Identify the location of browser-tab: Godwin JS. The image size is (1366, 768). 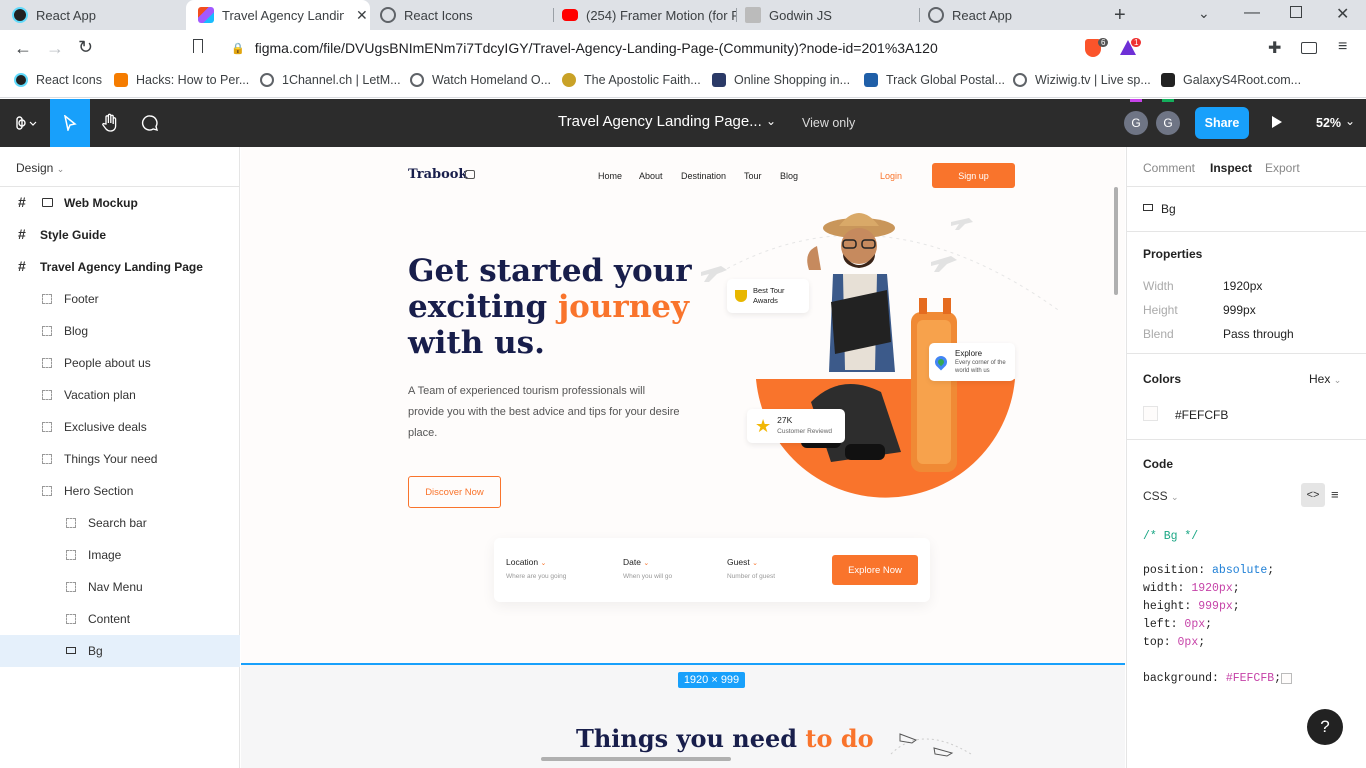
(828, 15).